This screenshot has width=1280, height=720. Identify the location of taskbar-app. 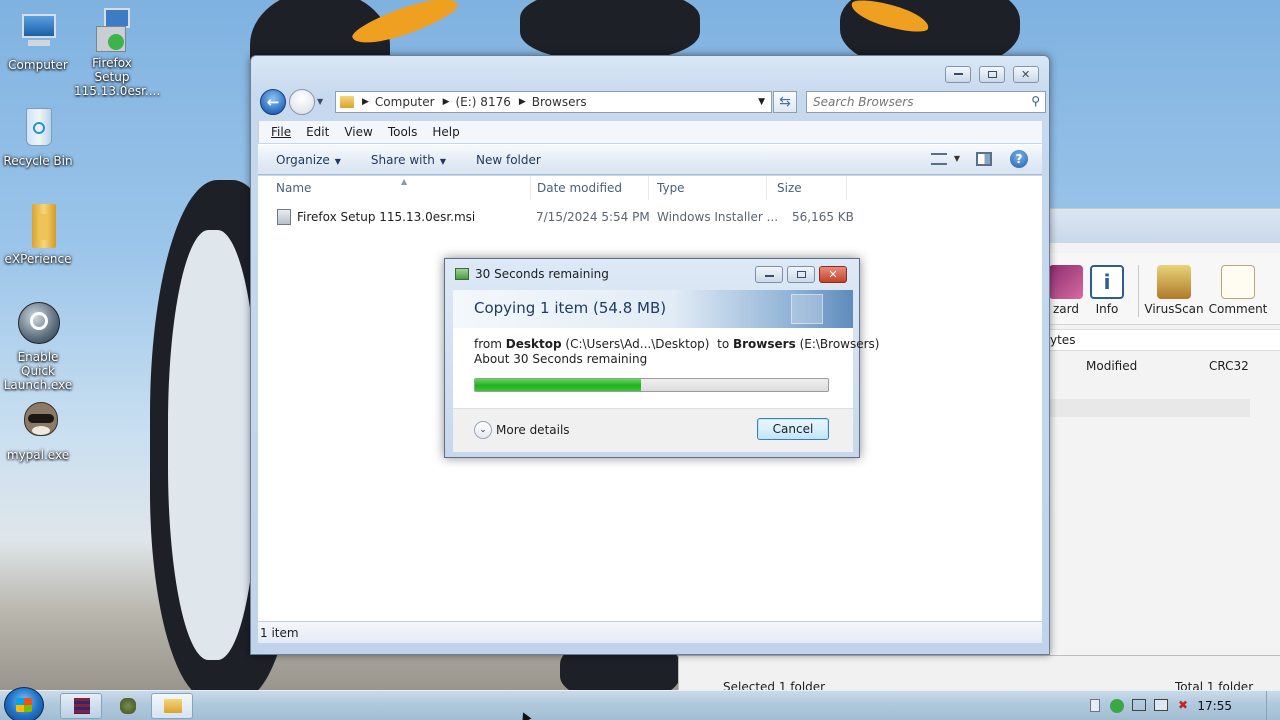
(127, 706).